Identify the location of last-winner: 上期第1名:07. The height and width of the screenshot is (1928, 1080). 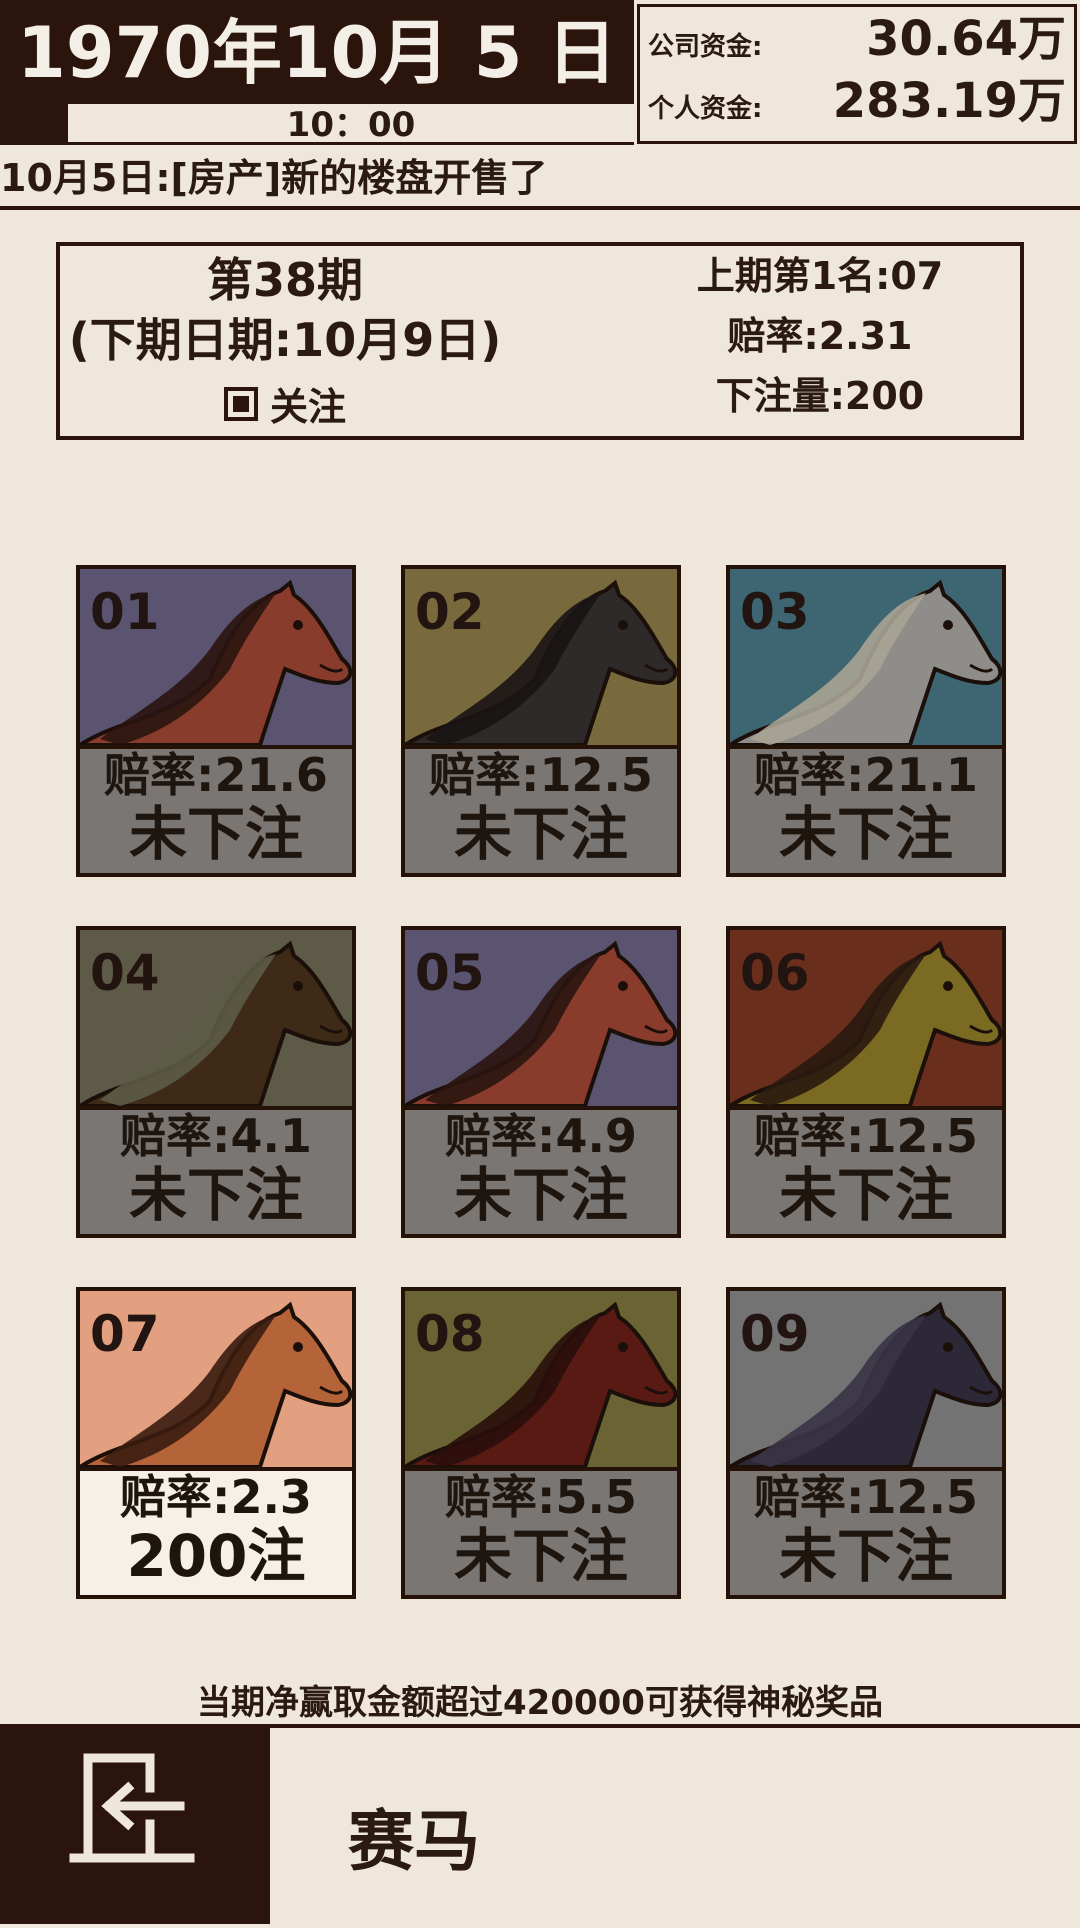
(820, 276).